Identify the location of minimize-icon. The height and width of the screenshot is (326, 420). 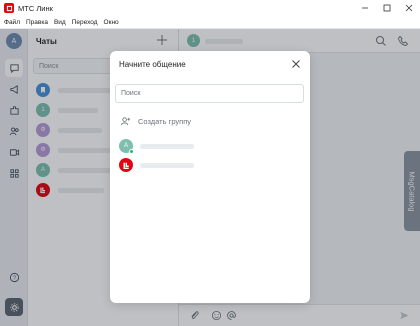
(365, 8).